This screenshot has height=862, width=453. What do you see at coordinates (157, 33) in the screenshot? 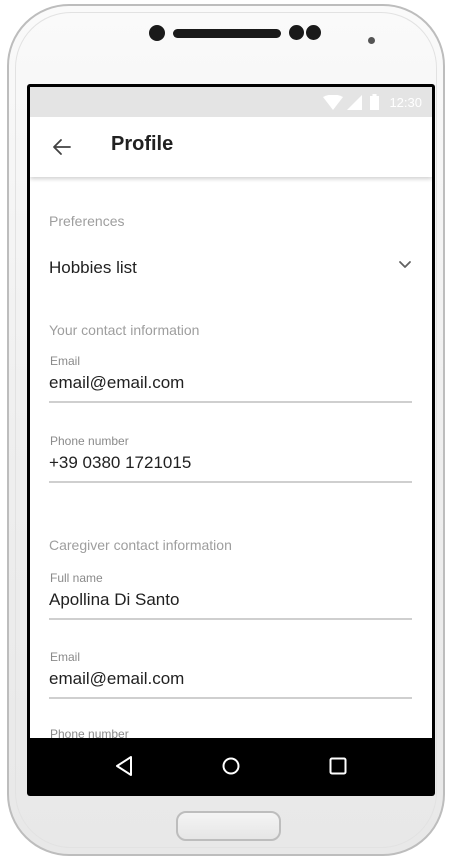
I see `front-camera-icon` at bounding box center [157, 33].